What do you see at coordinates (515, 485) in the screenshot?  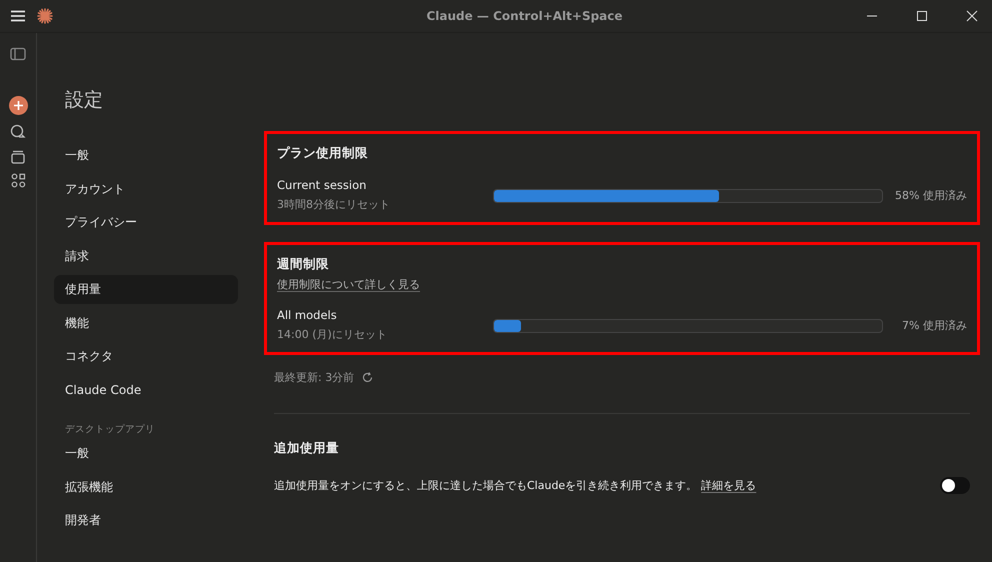 I see `description-text: 追加使用量をオンにすると、上限に達した場合でもClaudeを引き続き利用できます。 詳細を見る` at bounding box center [515, 485].